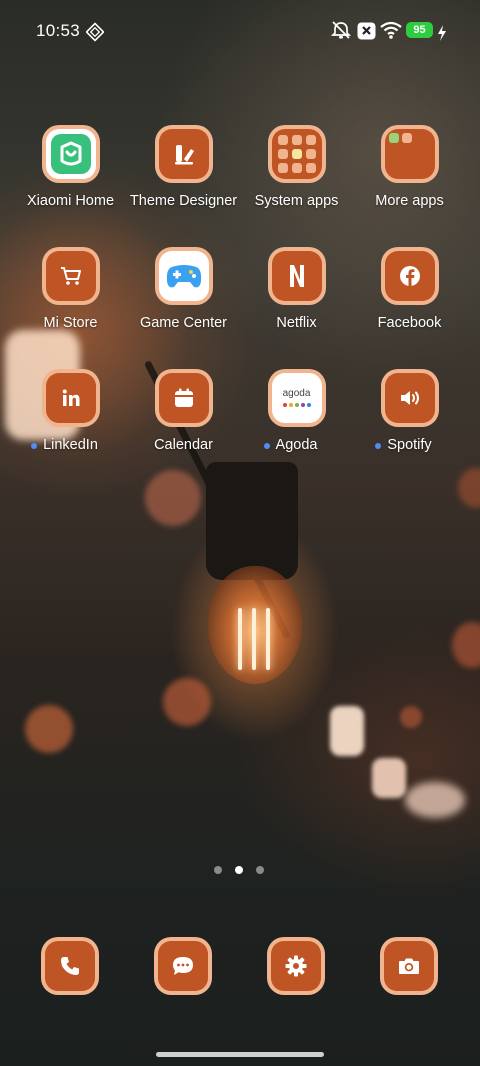  Describe the element at coordinates (409, 154) in the screenshot. I see `folder-more-apps-icon` at that location.